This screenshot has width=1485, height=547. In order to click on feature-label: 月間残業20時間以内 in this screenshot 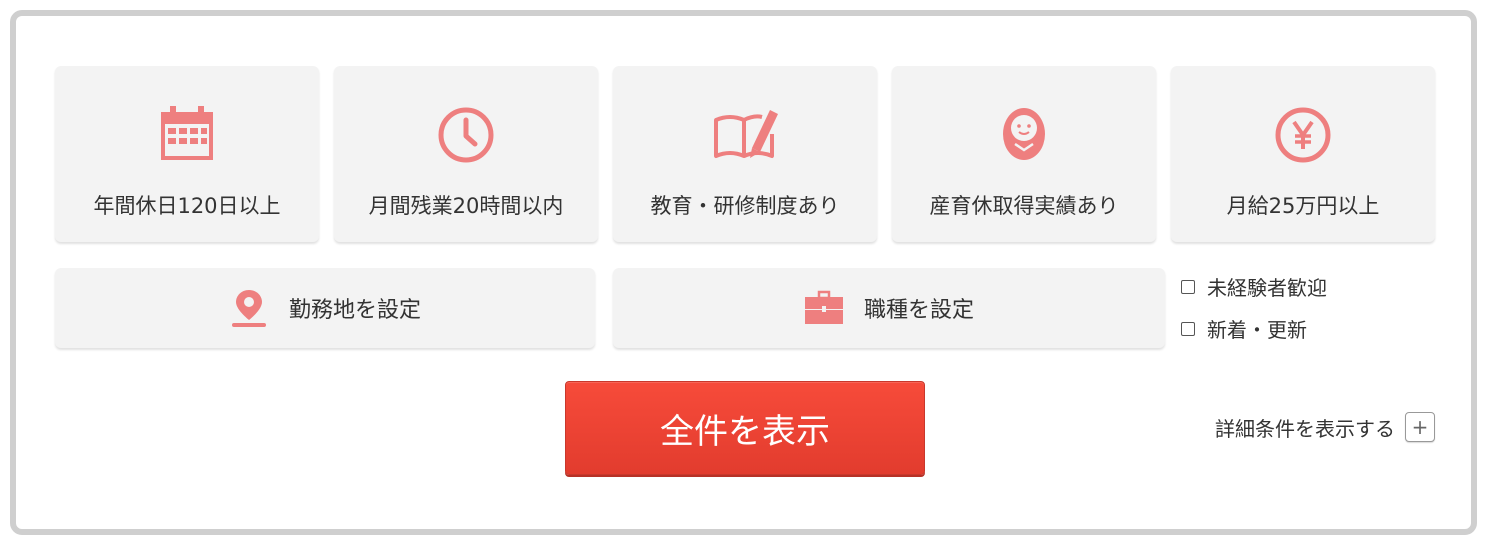, I will do `click(466, 206)`.